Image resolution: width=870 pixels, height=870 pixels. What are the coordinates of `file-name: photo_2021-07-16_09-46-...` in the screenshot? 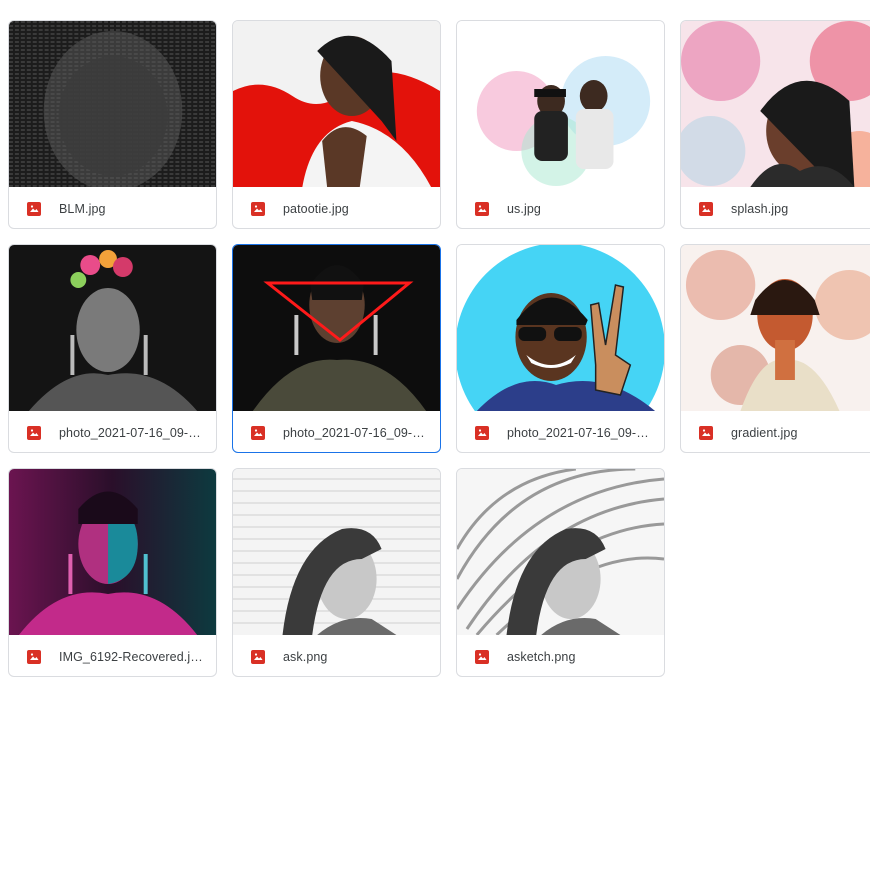 It's located at (585, 432).